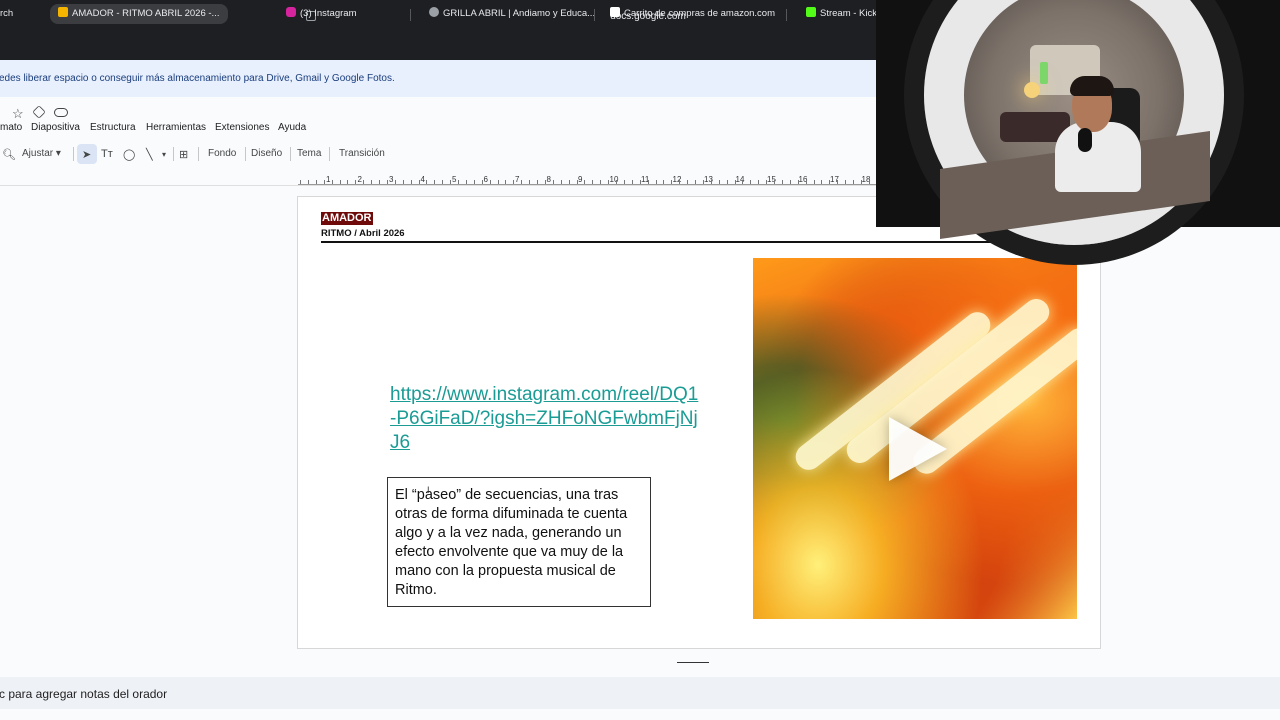 The image size is (1280, 720). I want to click on webcam-lamp, so click(1032, 90).